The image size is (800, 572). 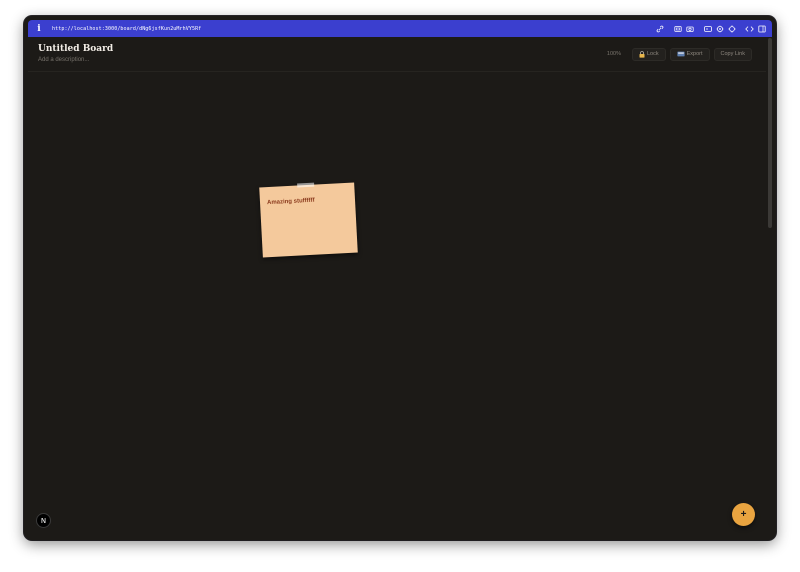 I want to click on screenshot-icon, so click(x=677, y=28).